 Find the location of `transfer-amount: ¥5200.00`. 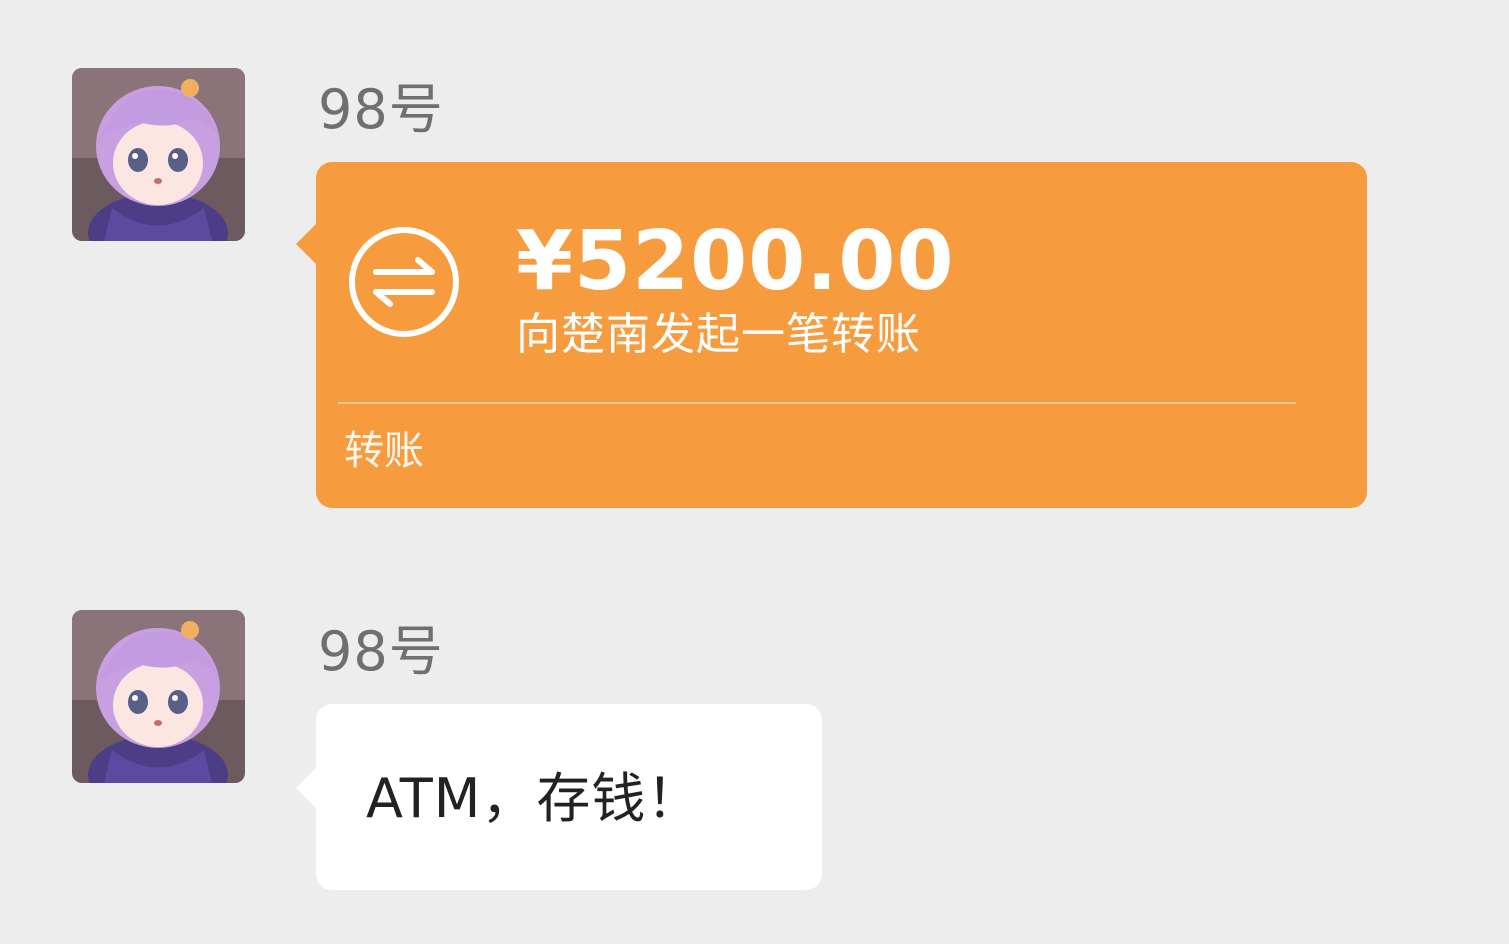

transfer-amount: ¥5200.00 is located at coordinates (735, 261).